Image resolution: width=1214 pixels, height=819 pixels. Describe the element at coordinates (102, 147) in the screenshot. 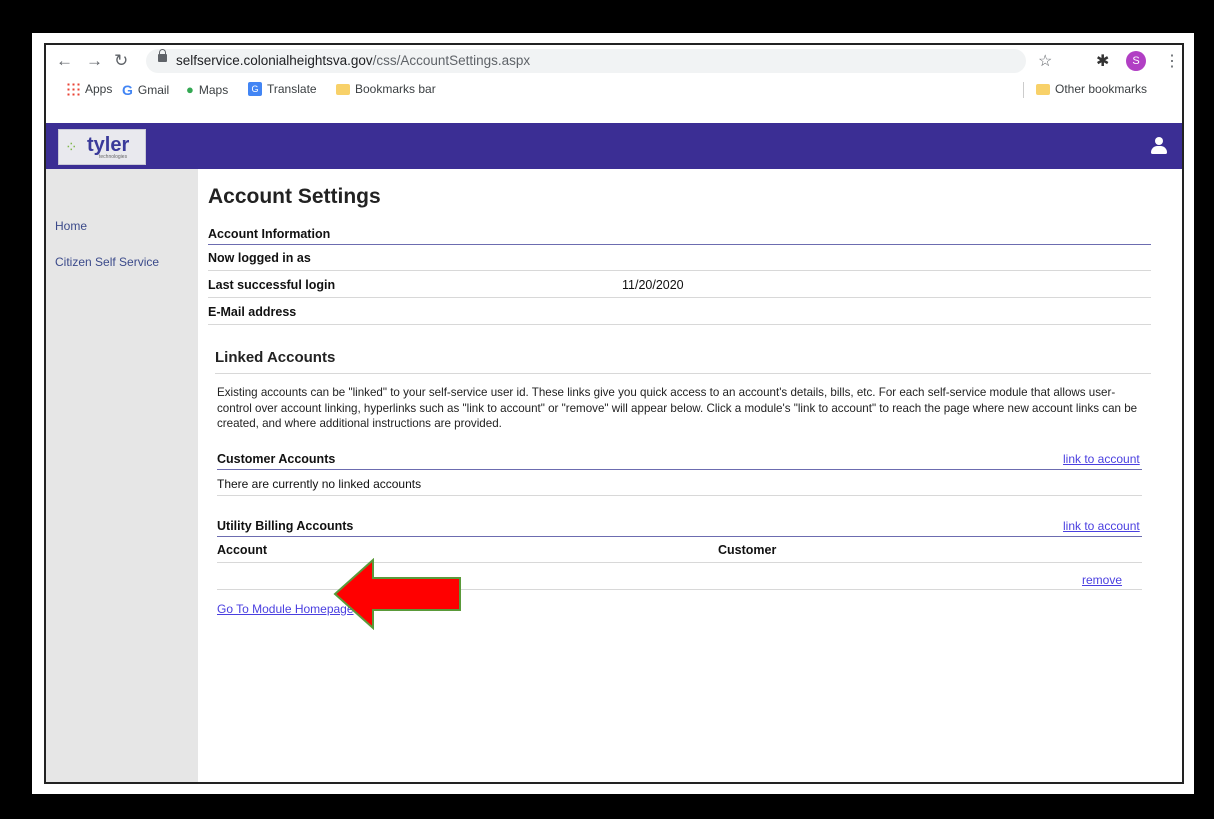

I see `tyler-logo: ⁘ tyler technologies` at that location.